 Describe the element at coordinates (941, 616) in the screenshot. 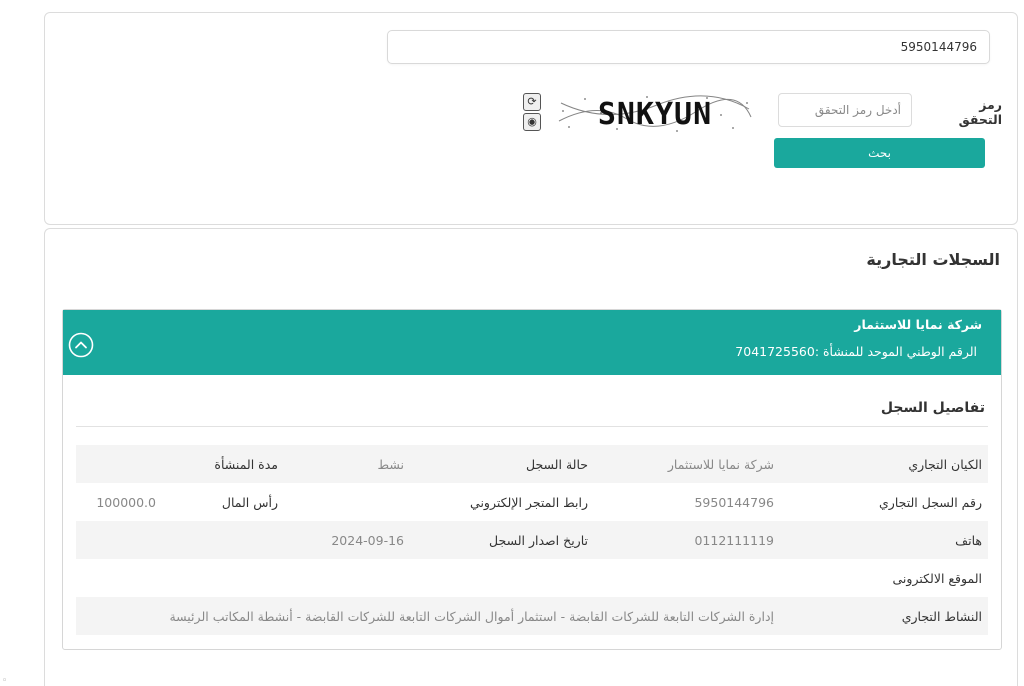

I see `activity-label: النشاط التجاري` at that location.